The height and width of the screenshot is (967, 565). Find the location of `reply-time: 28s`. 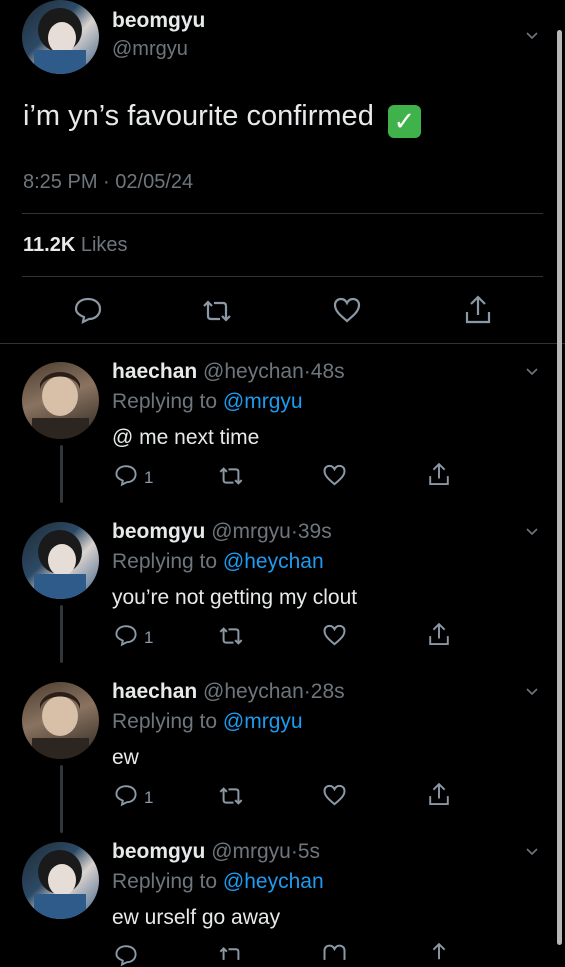

reply-time: 28s is located at coordinates (327, 691).